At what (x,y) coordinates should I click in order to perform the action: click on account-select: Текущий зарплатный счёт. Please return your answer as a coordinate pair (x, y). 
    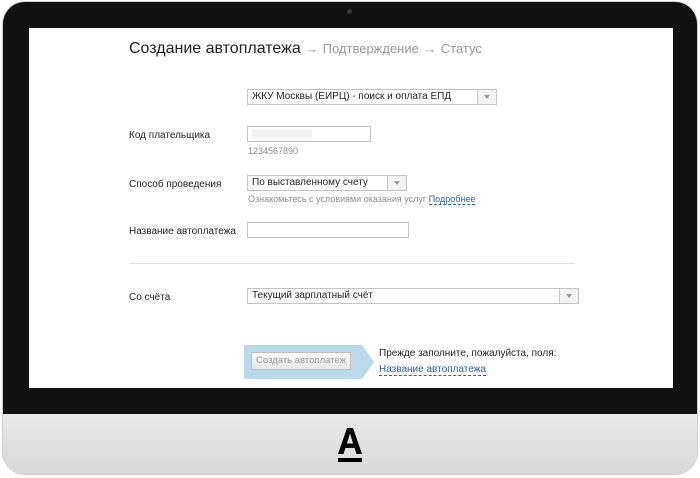
    Looking at the image, I should click on (413, 296).